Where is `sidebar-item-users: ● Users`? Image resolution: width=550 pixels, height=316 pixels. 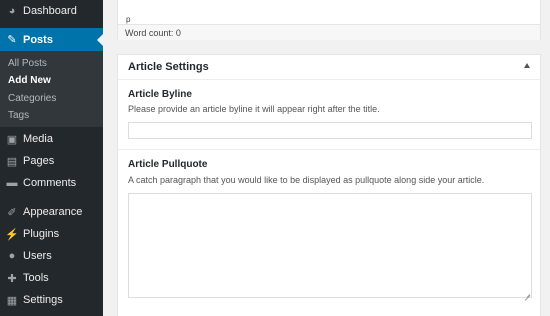 sidebar-item-users: ● Users is located at coordinates (51, 256).